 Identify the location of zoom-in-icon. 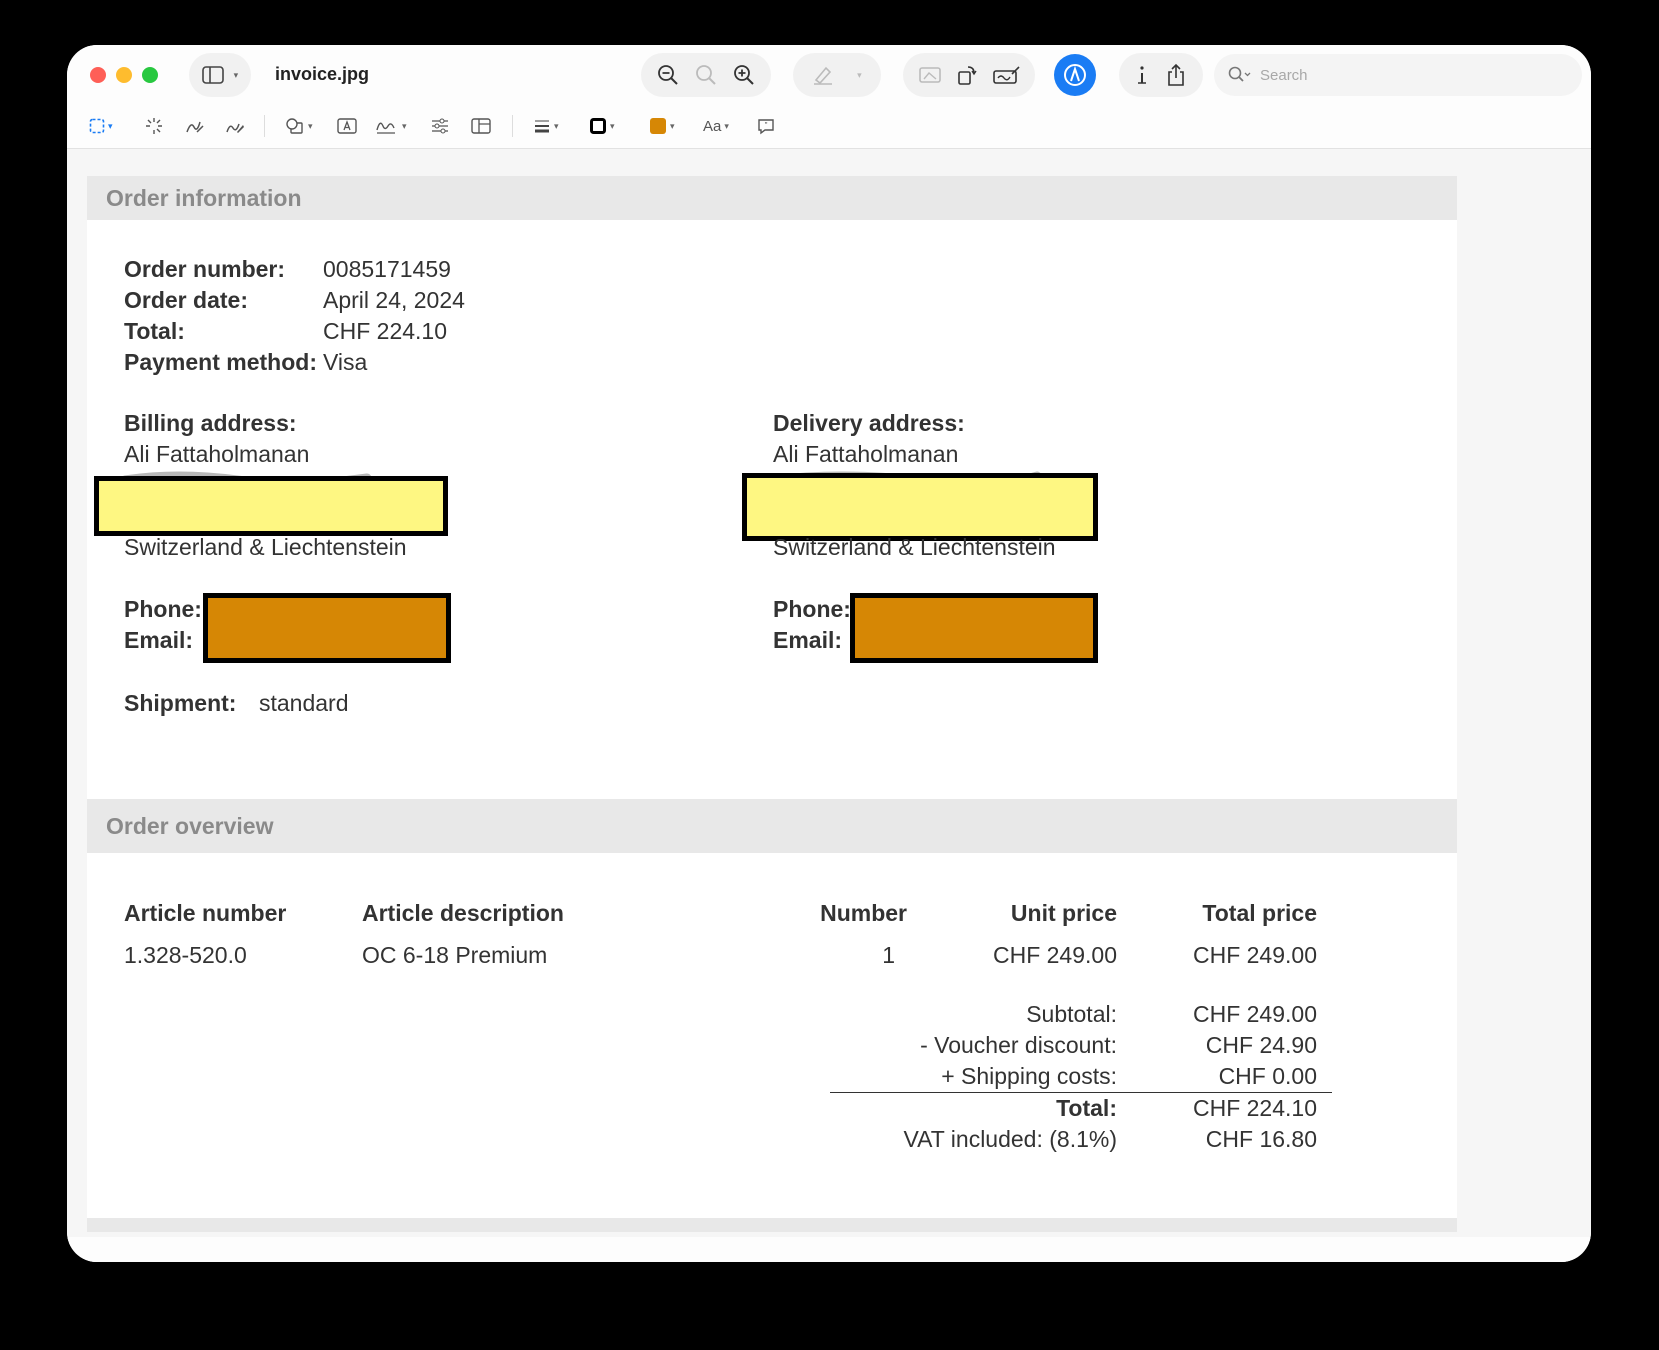
(744, 75).